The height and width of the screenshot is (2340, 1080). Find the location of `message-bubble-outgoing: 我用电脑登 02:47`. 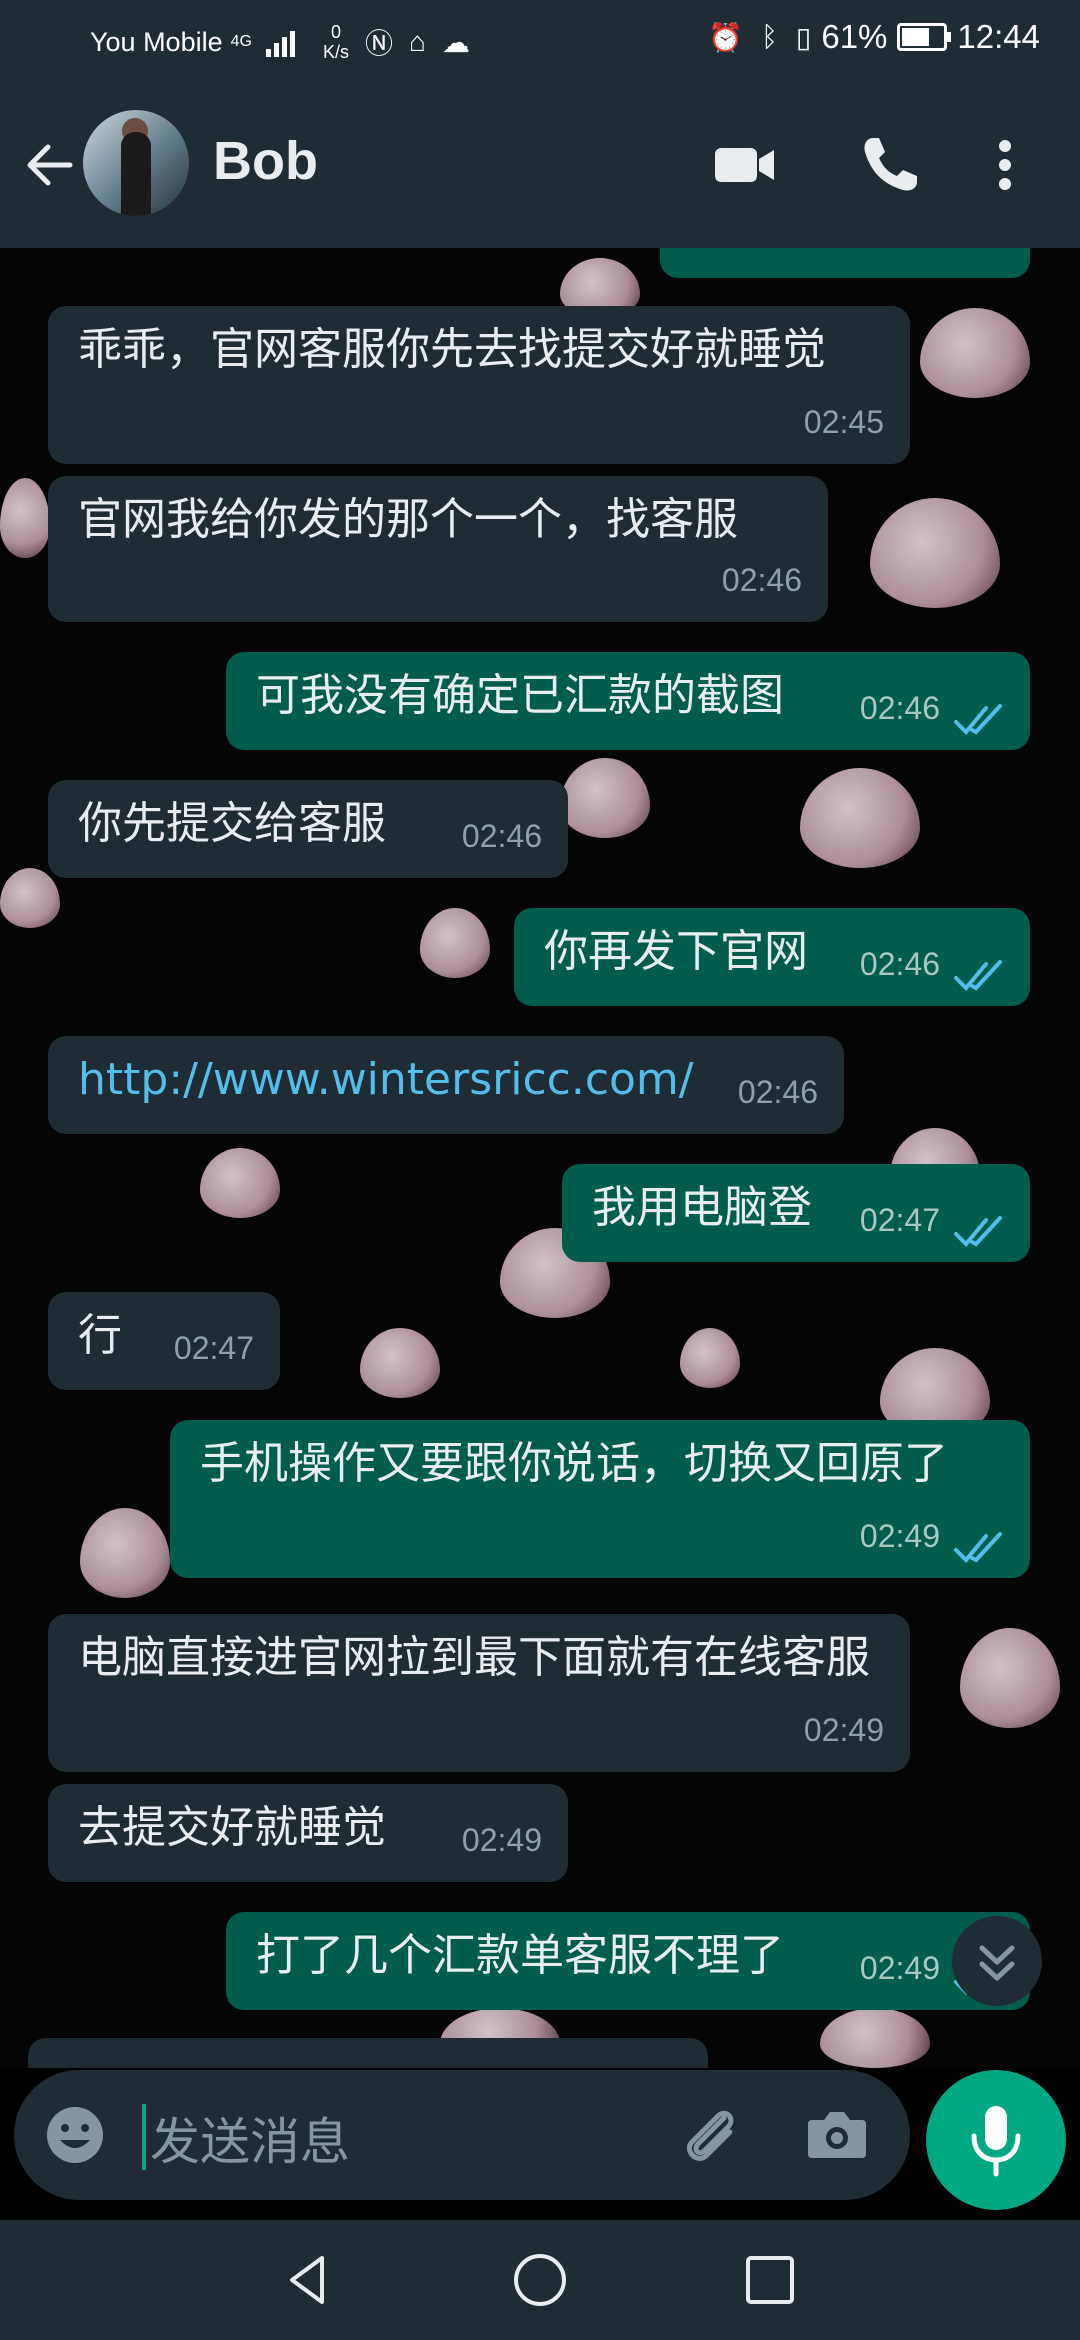

message-bubble-outgoing: 我用电脑登 02:47 is located at coordinates (796, 1213).